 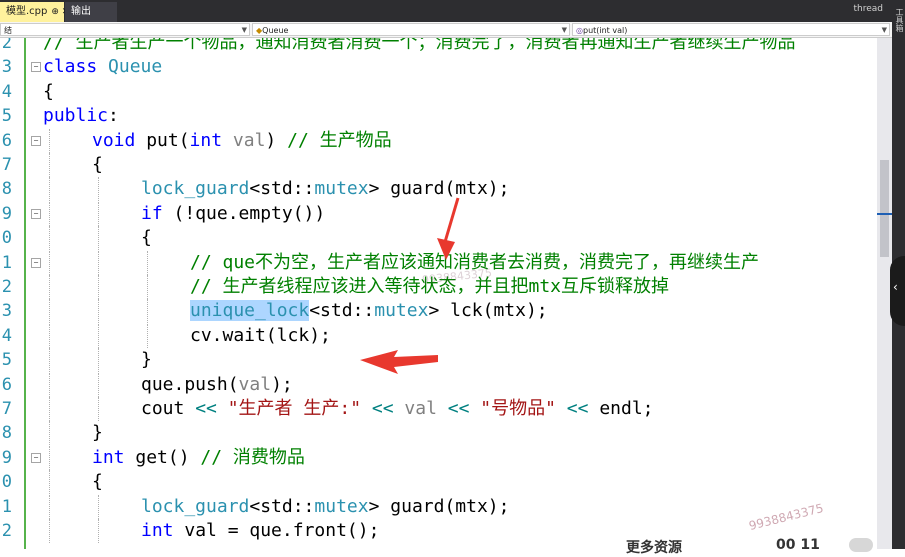 I want to click on scrollbar-thumb, so click(x=884, y=208).